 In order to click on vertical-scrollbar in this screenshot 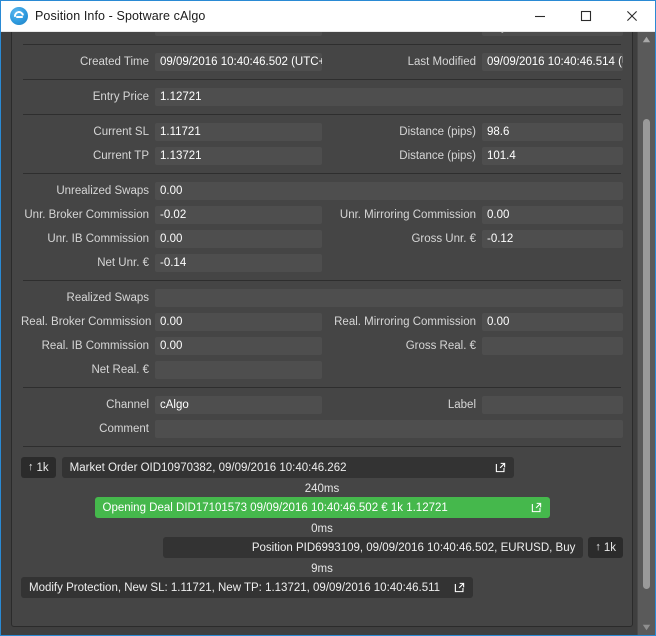, I will do `click(646, 333)`.